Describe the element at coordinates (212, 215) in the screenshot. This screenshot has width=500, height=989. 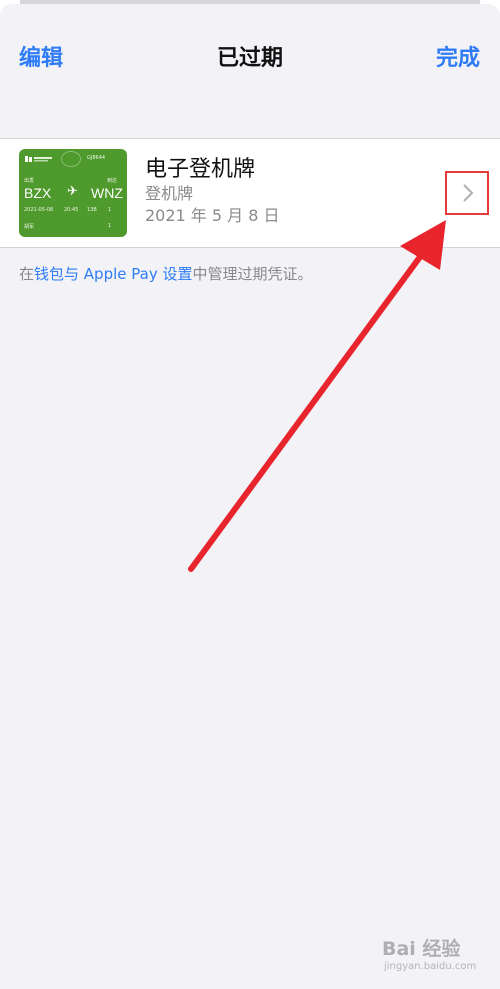
I see `pass-date-label: 2021 年 5 月 8 日` at that location.